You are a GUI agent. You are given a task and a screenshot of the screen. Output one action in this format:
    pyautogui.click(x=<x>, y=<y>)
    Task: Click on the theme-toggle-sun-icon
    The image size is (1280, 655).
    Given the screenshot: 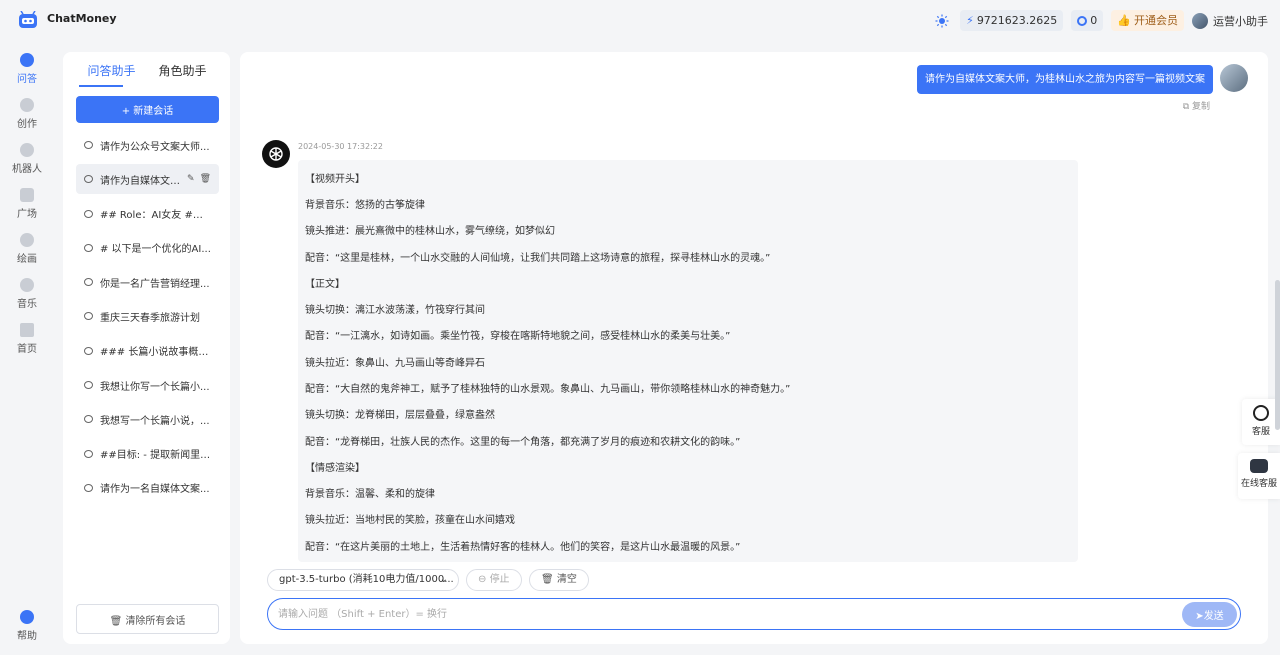 What is the action you would take?
    pyautogui.click(x=942, y=21)
    